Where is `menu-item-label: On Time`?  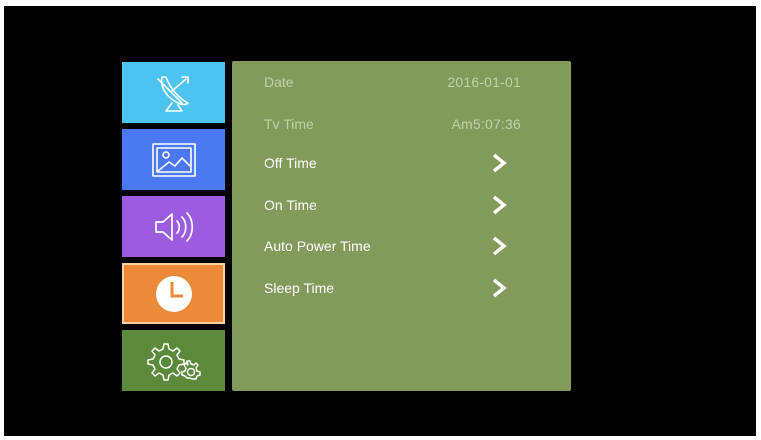 menu-item-label: On Time is located at coordinates (290, 205).